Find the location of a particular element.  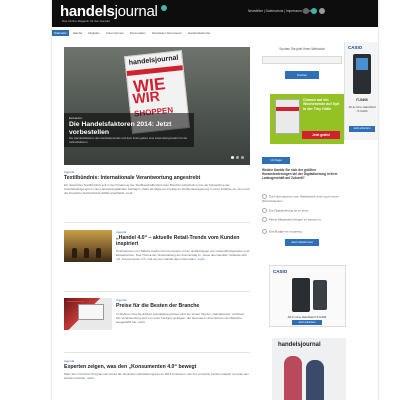

logo-badge-icon is located at coordinates (164, 8).